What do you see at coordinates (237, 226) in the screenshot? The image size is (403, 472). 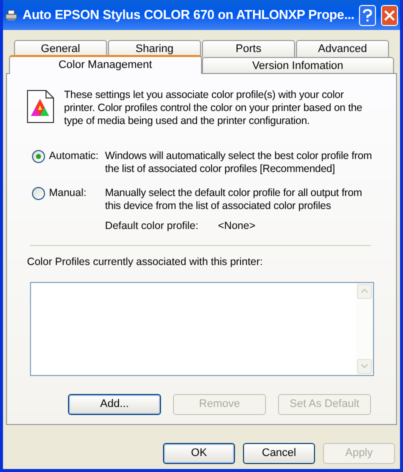 I see `default-profile-value: <None>` at bounding box center [237, 226].